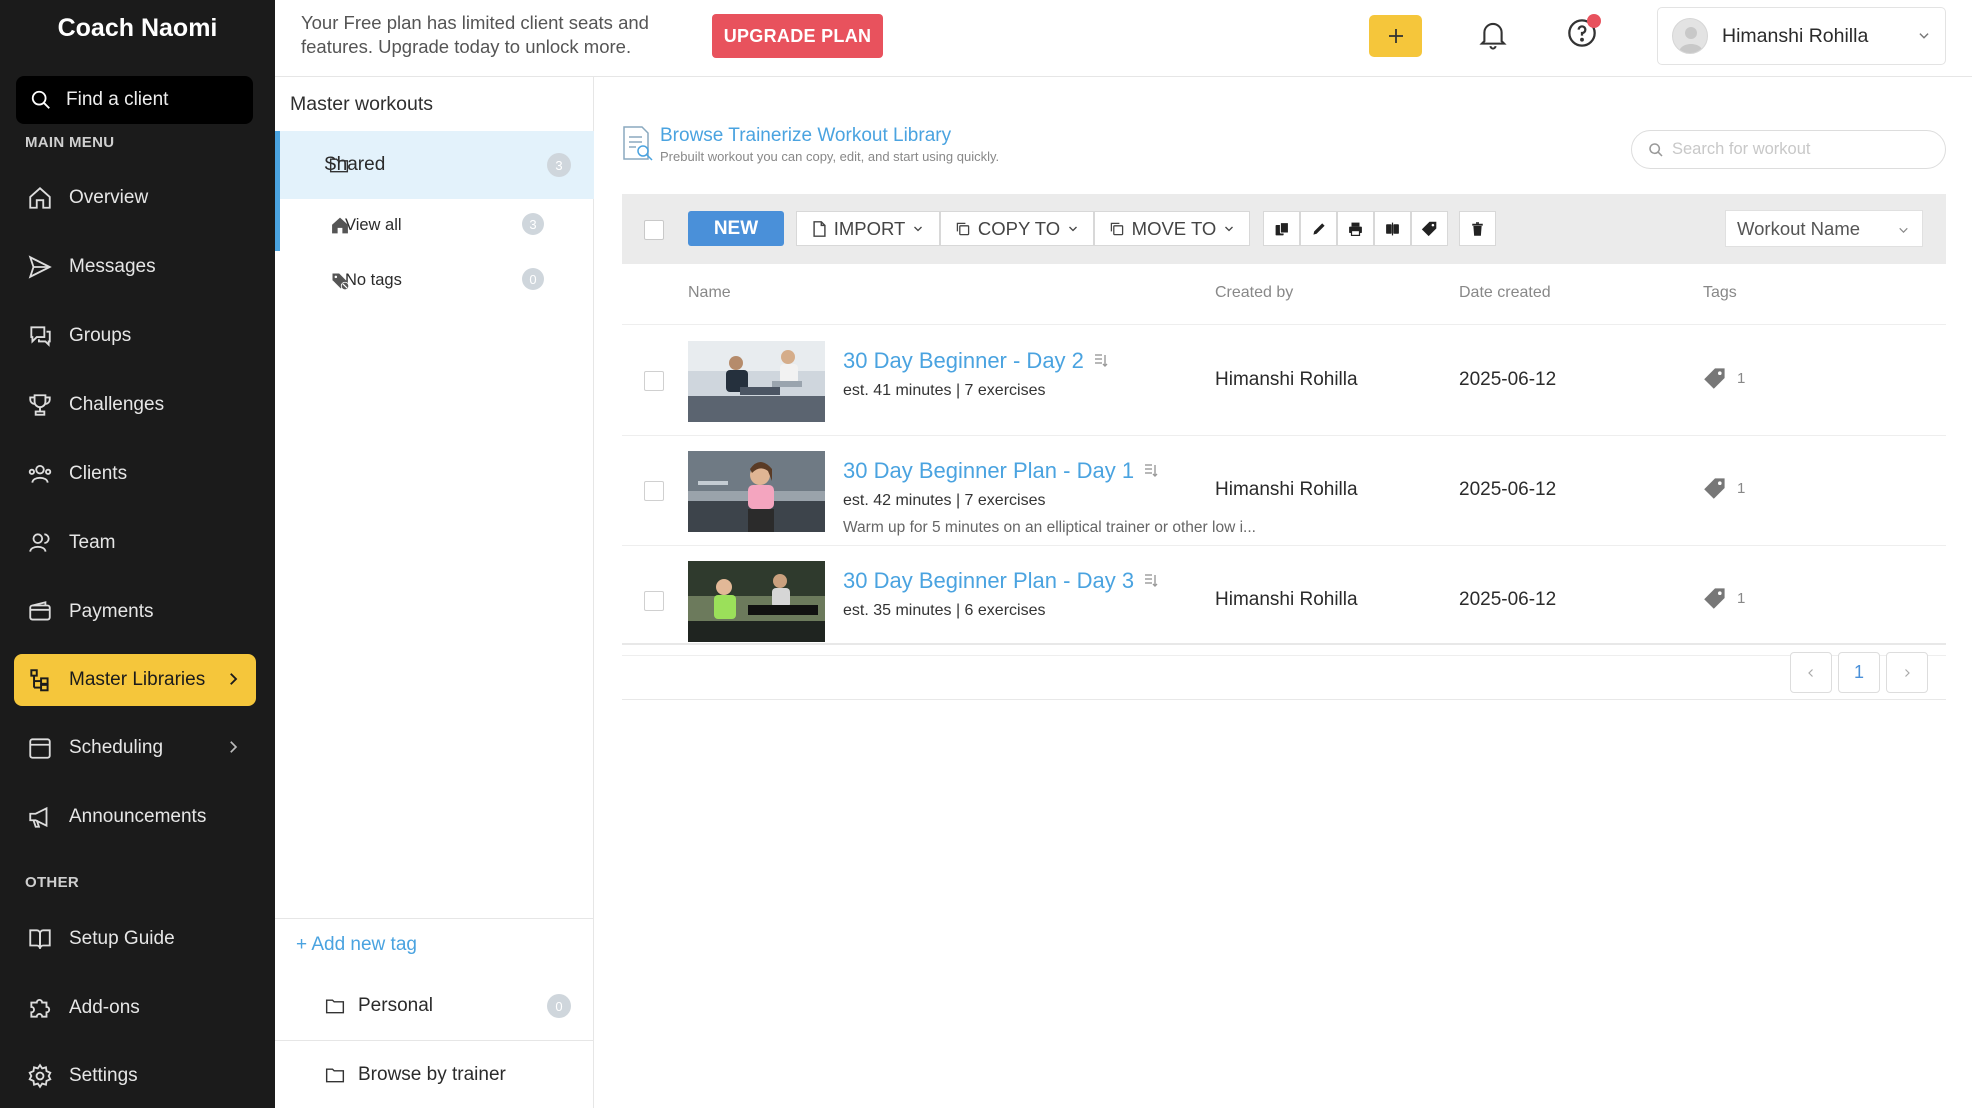  I want to click on find-client-button: Find a client, so click(134, 100).